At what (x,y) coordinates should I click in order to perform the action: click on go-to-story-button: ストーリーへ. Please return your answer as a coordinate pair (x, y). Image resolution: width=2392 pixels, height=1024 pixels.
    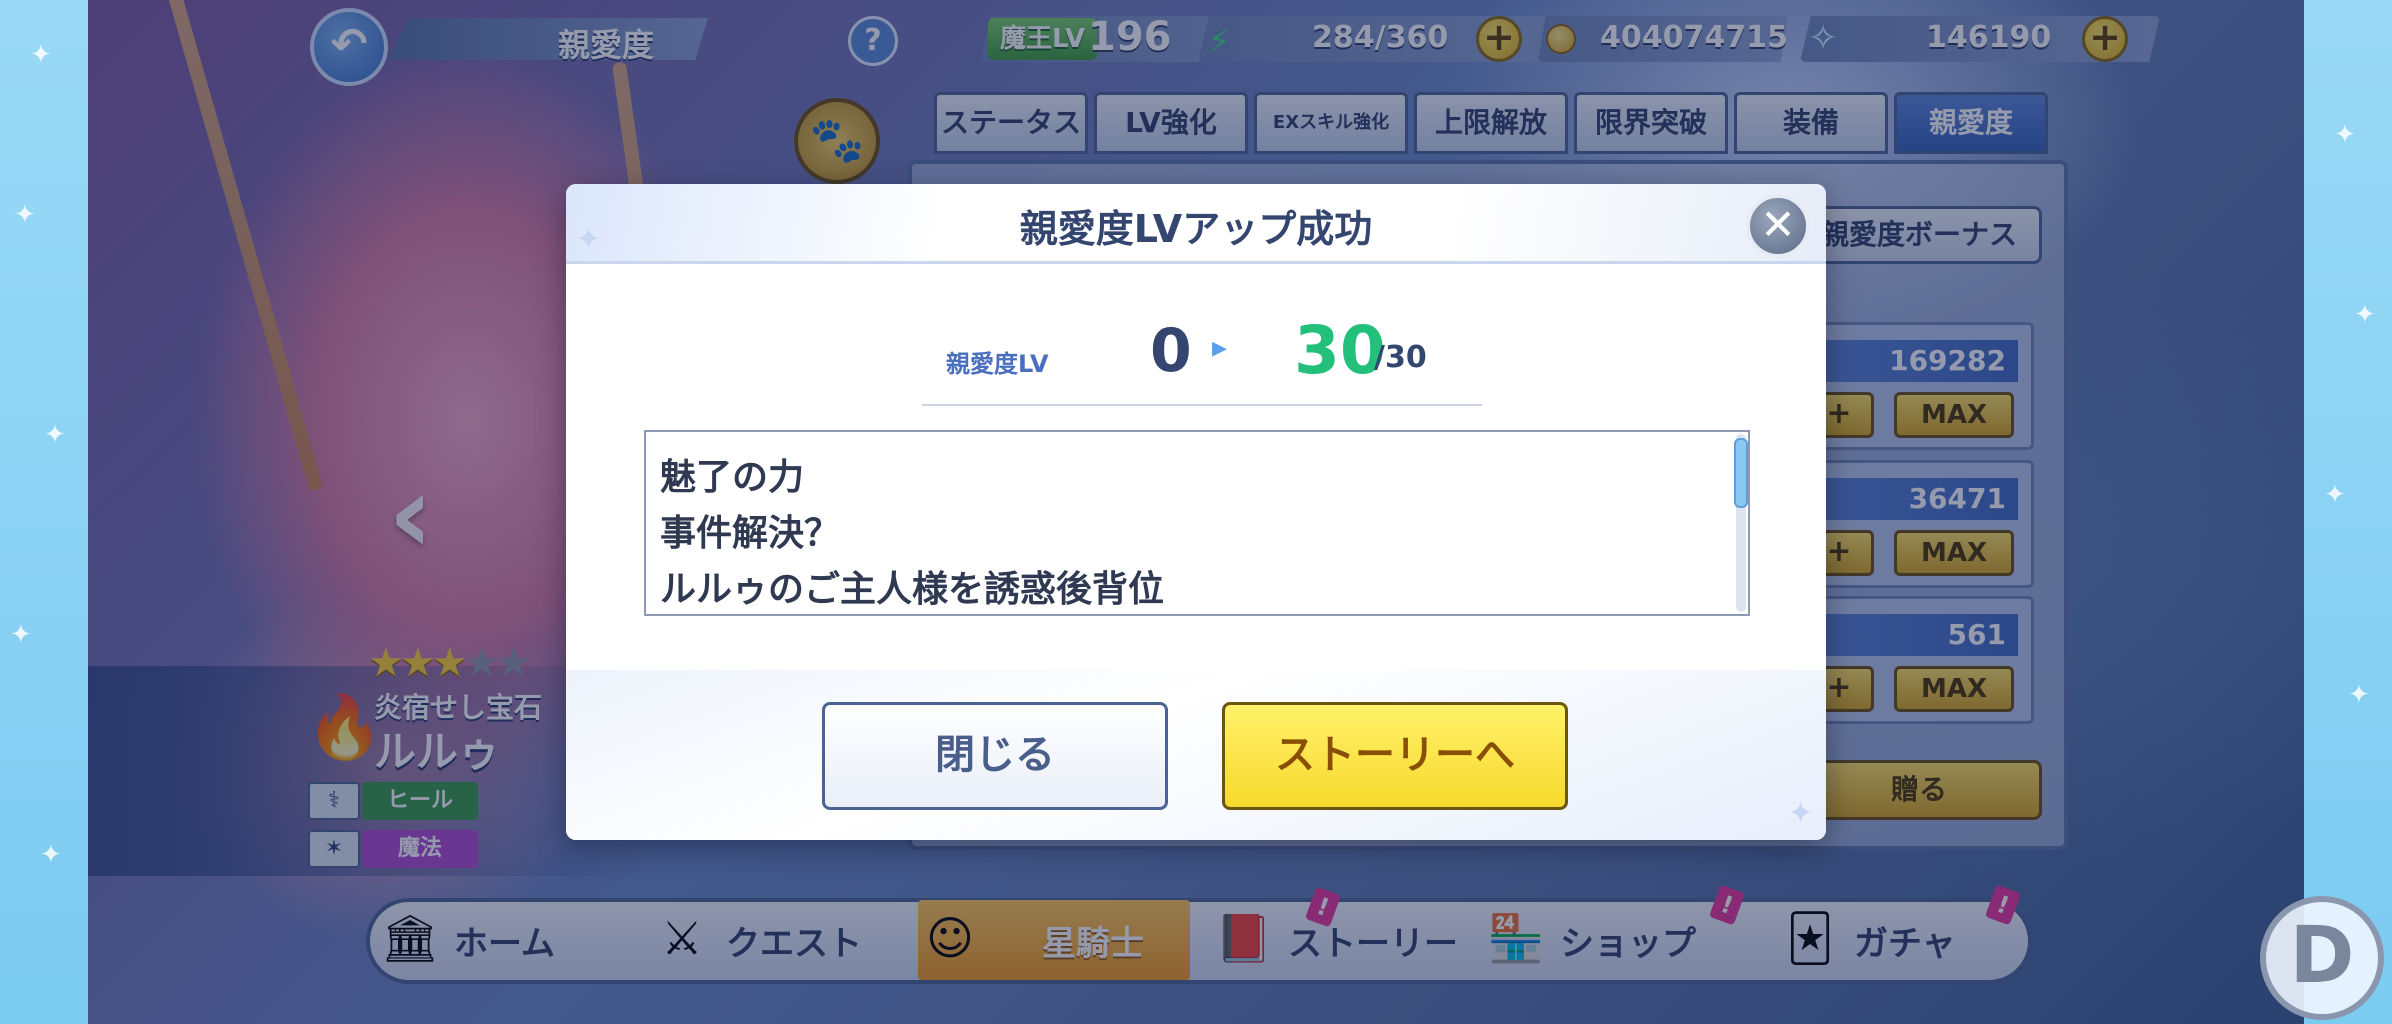
    Looking at the image, I should click on (1395, 756).